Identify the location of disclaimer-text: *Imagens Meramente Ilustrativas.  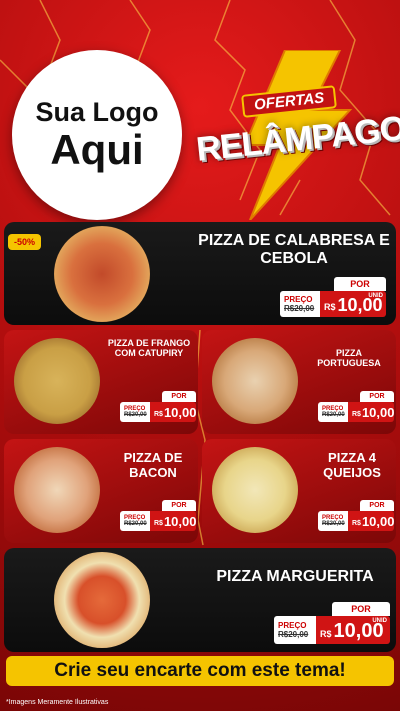
(57, 702).